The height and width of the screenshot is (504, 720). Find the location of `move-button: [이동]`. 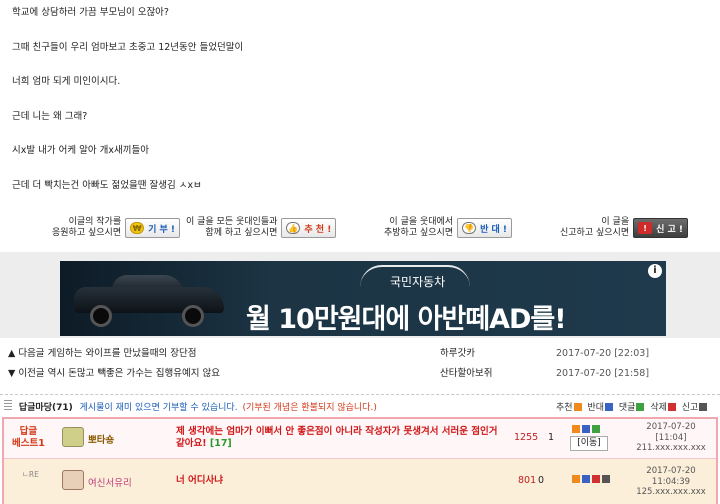

move-button: [이동] is located at coordinates (589, 443).